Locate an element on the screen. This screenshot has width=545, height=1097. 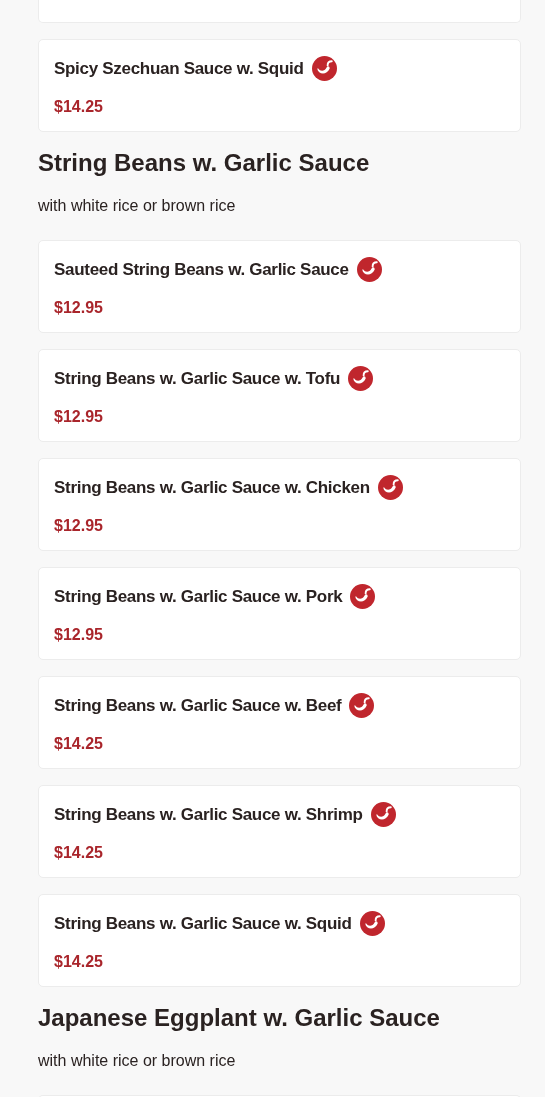
dish-name: String Beans w. Garlic Sauce w. Tofu is located at coordinates (197, 378).